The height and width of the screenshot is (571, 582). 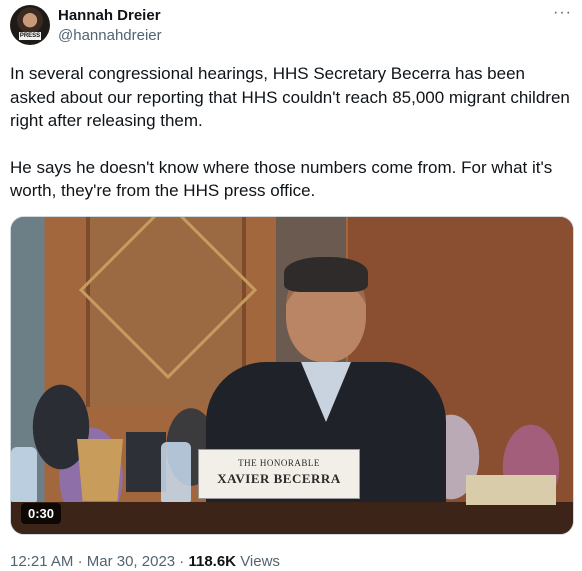 What do you see at coordinates (562, 13) in the screenshot?
I see `more-options-icon: ···` at bounding box center [562, 13].